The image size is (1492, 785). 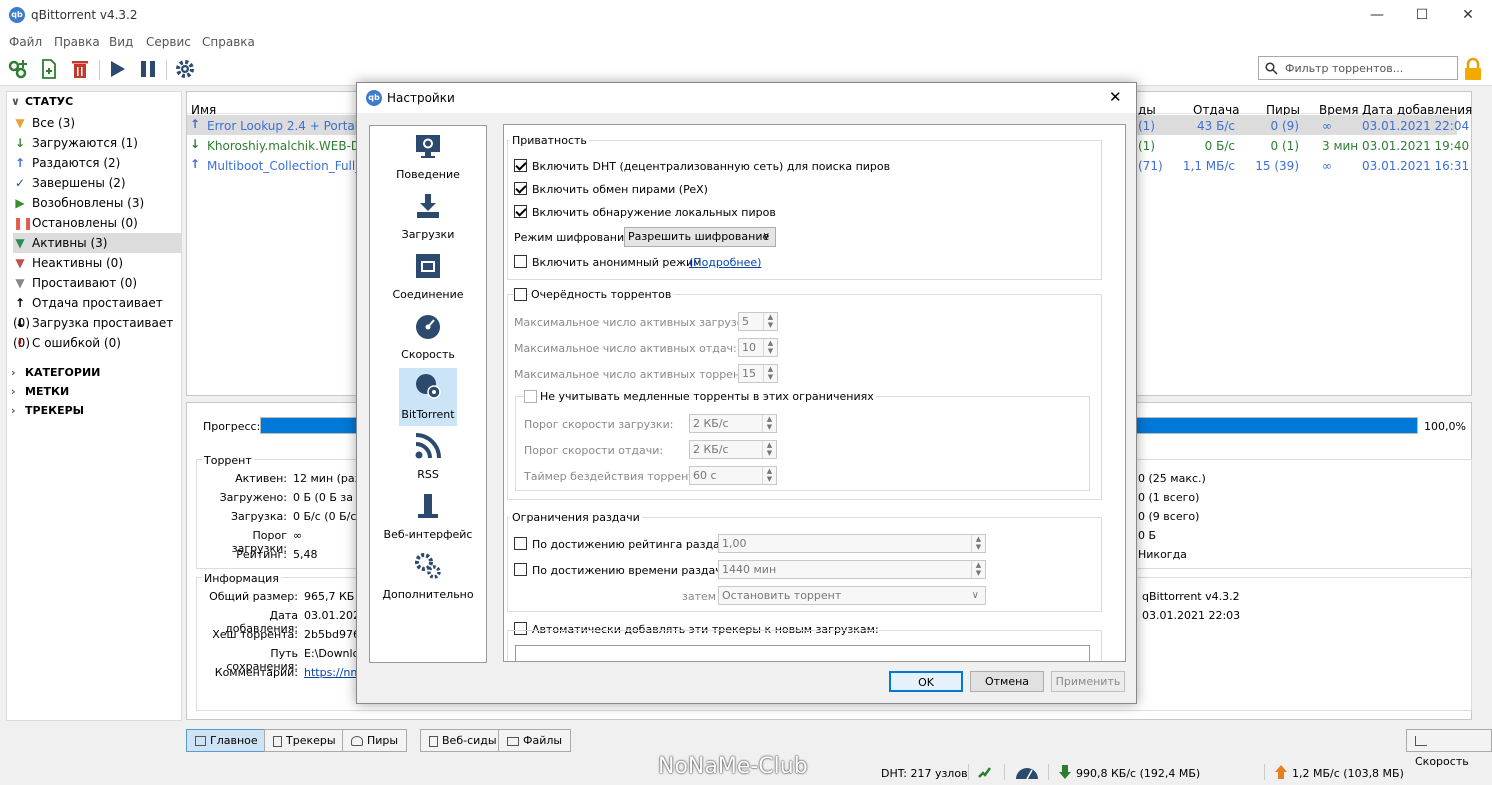 I want to click on added-value: 03.01.202, so click(x=332, y=615).